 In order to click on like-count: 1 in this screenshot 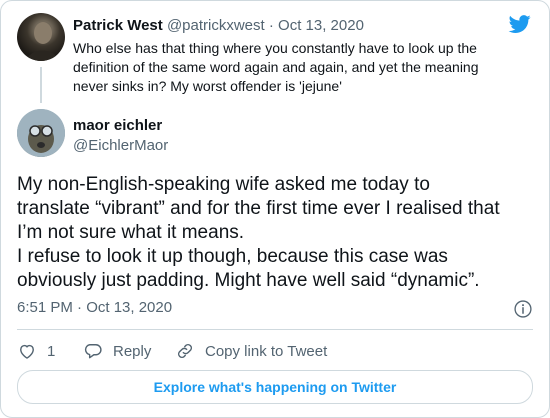, I will do `click(51, 351)`.